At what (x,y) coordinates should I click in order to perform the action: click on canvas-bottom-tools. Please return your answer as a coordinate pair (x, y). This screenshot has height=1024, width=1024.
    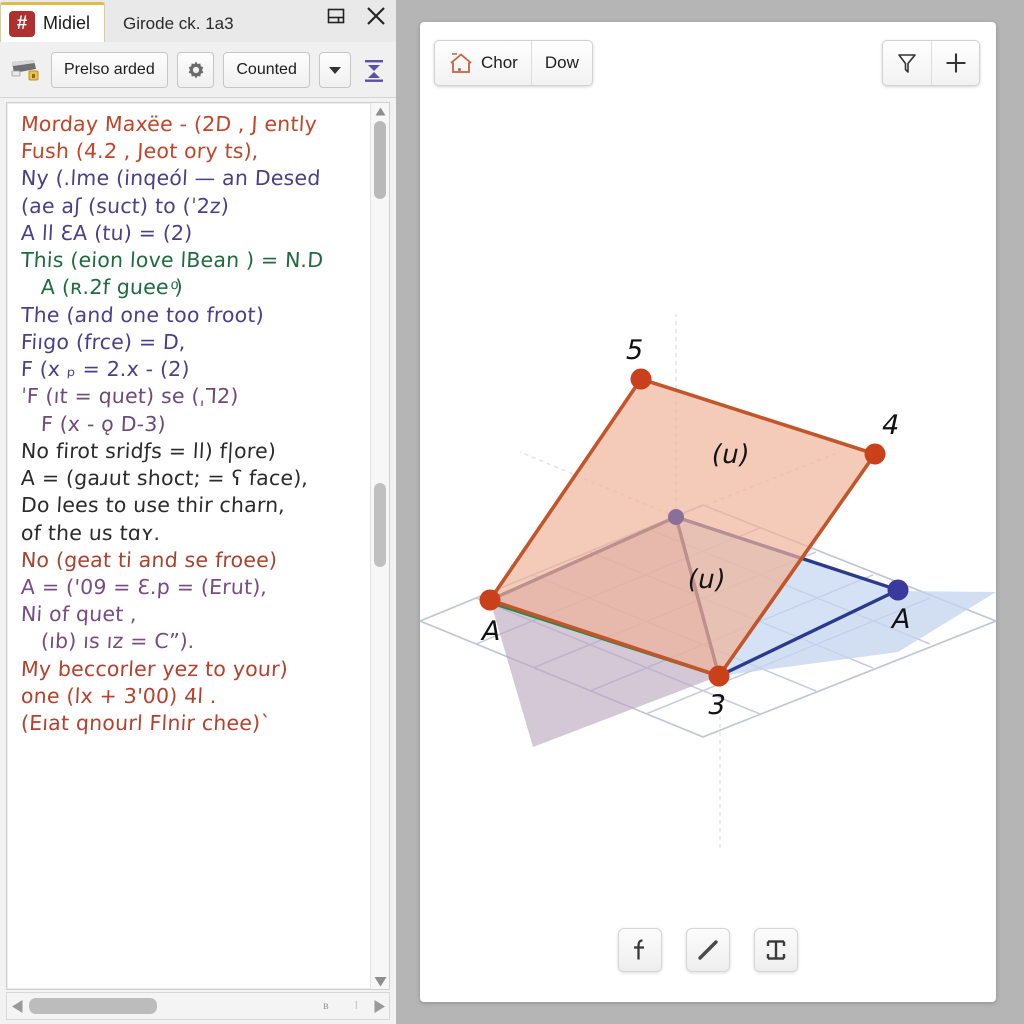
    Looking at the image, I should click on (708, 950).